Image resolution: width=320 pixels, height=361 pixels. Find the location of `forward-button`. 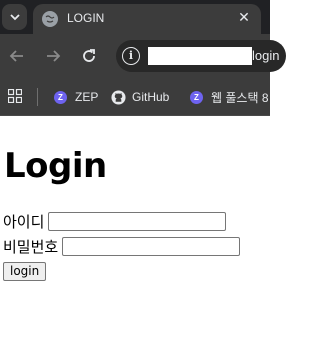

forward-button is located at coordinates (53, 56).